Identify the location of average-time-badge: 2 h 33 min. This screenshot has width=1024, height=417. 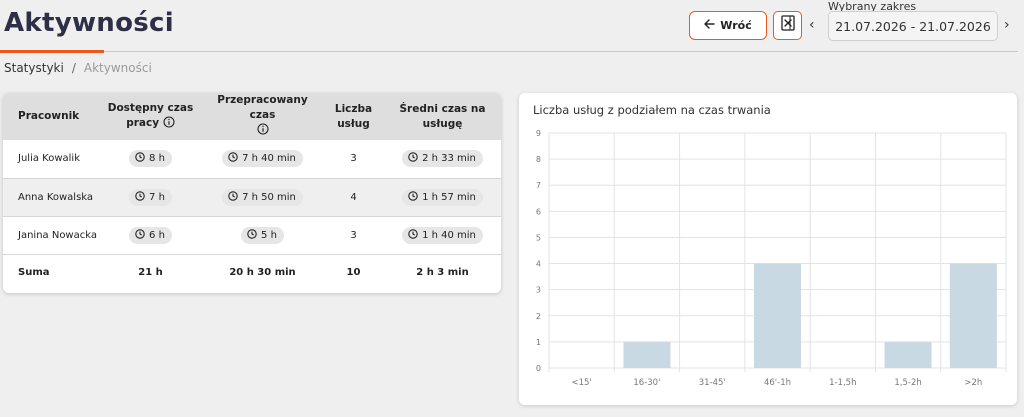
(442, 159).